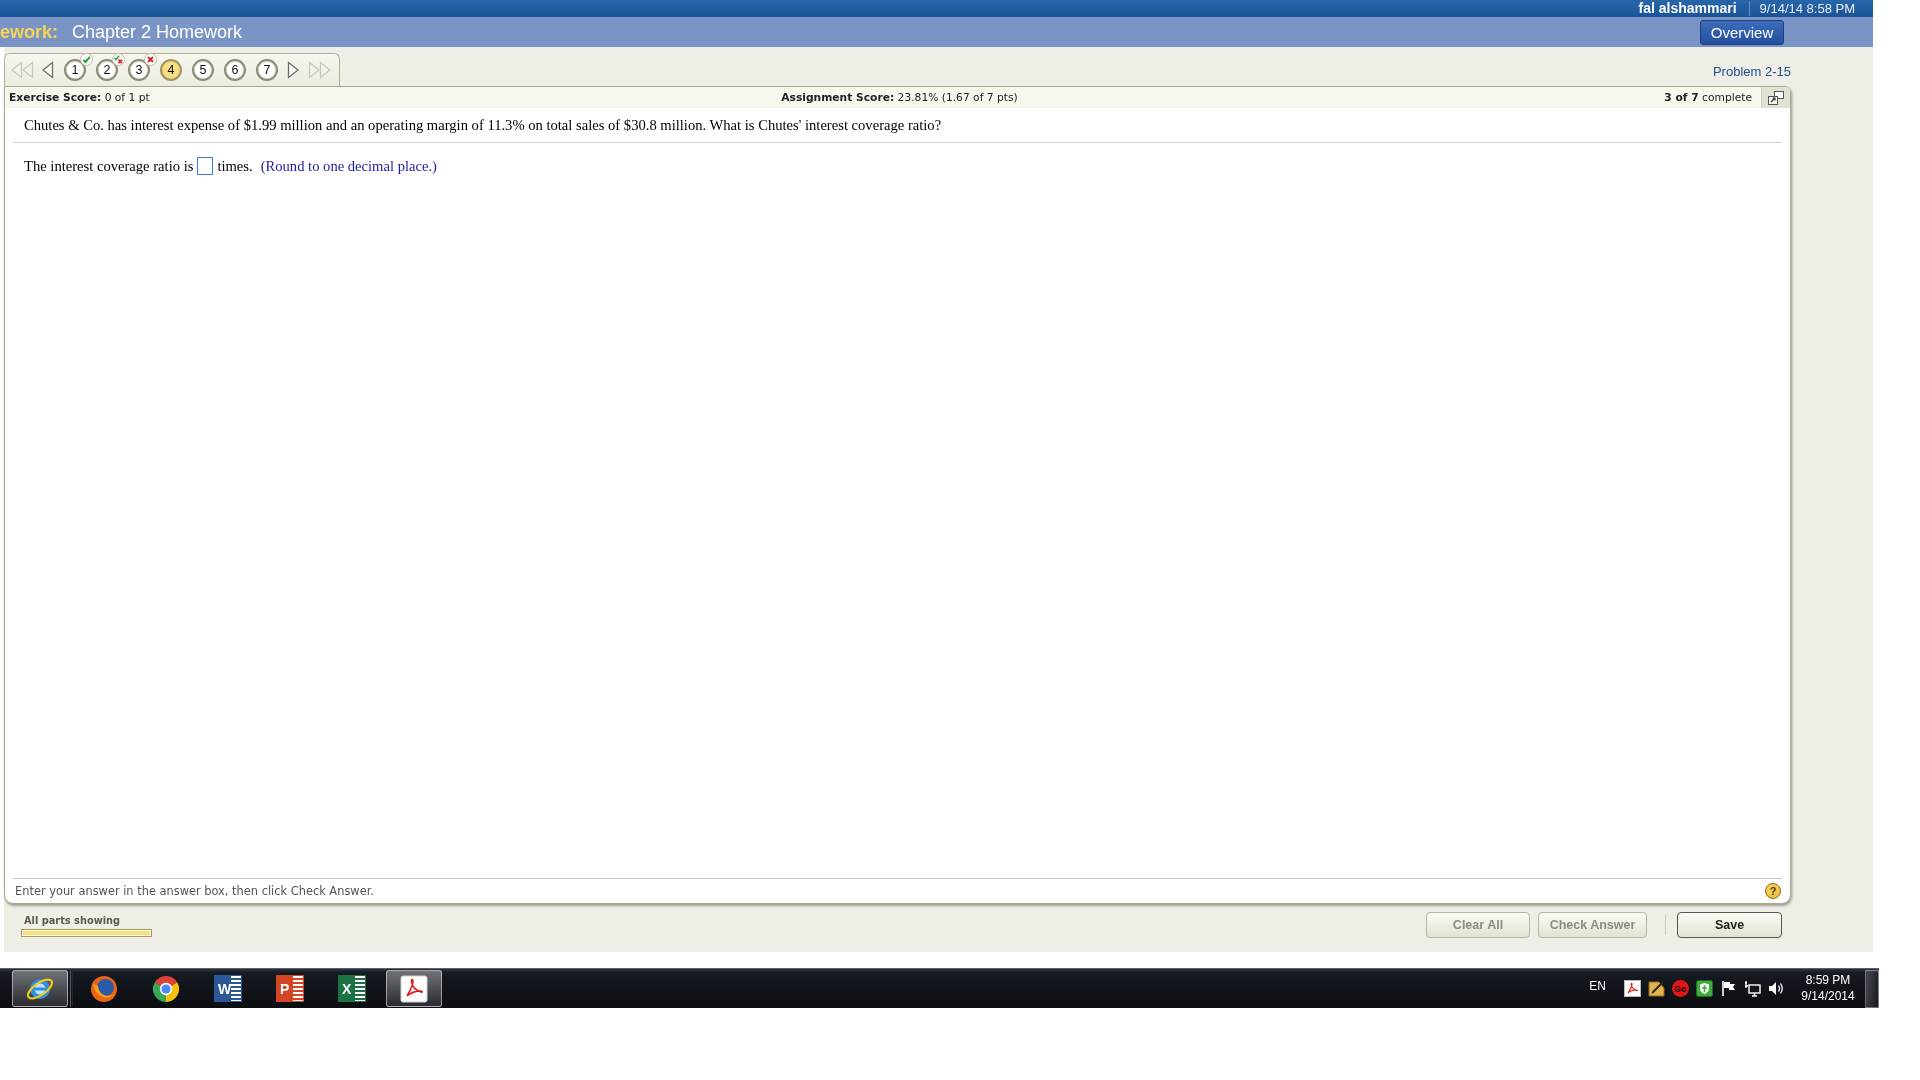 This screenshot has width=1920, height=1080. Describe the element at coordinates (1828, 996) in the screenshot. I see `clock-date: 9/14/2014` at that location.